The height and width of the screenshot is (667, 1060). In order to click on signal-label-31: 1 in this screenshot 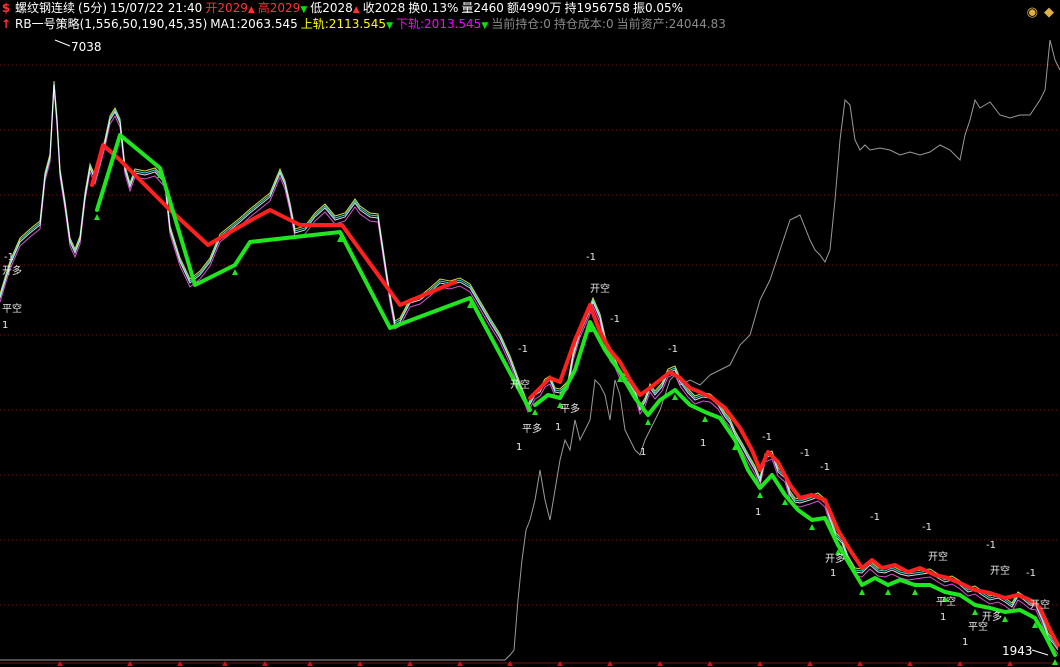, I will do `click(965, 642)`.